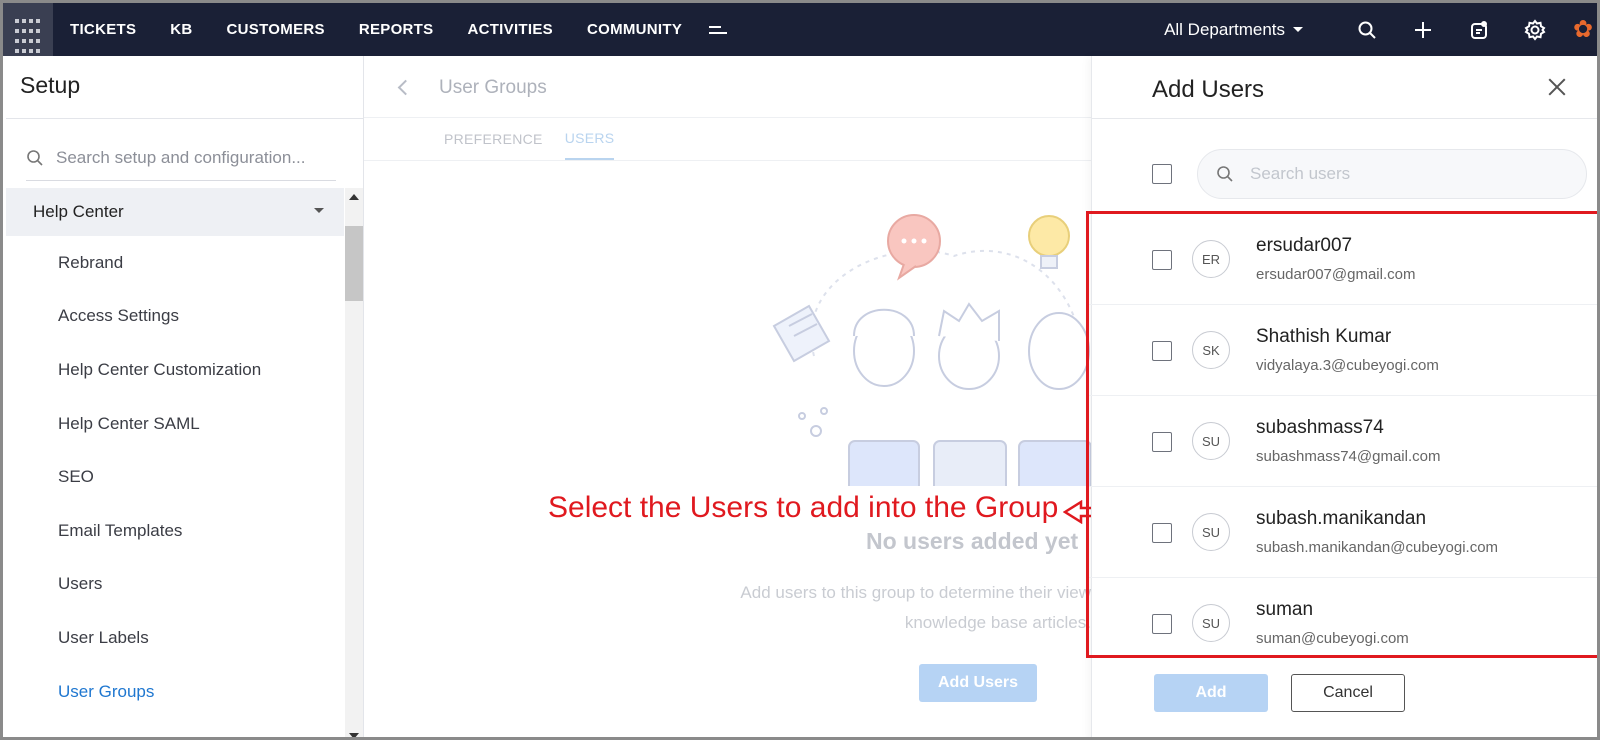  I want to click on user-row: SU suman suman@cubeyogi.com, so click(1343, 623).